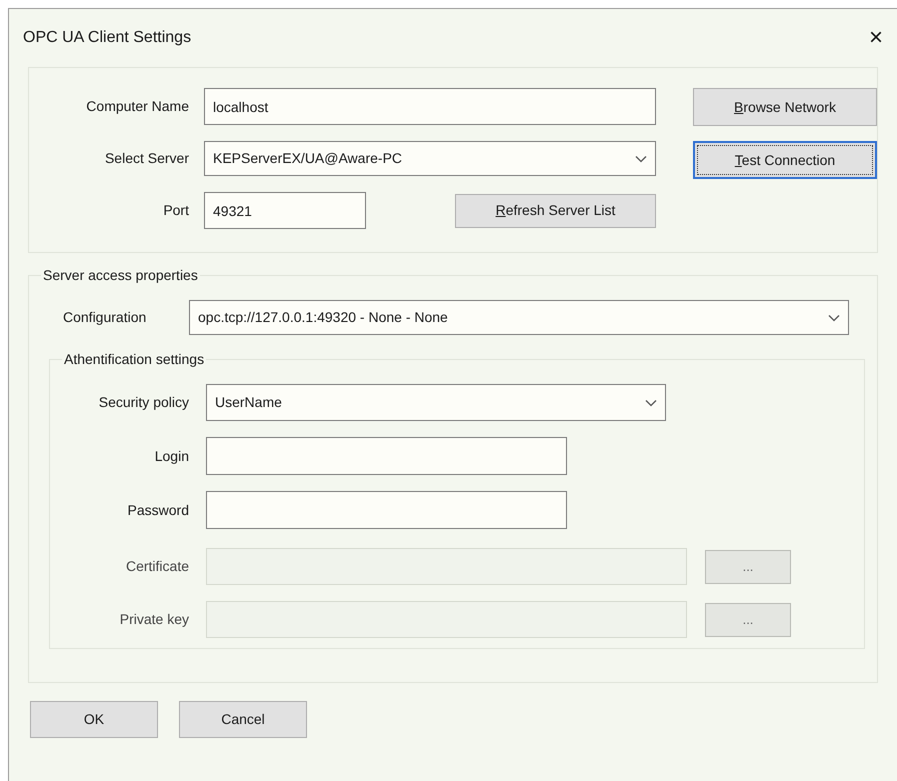 The height and width of the screenshot is (781, 897). What do you see at coordinates (436, 402) in the screenshot?
I see `security-policy-dropdown: UserName` at bounding box center [436, 402].